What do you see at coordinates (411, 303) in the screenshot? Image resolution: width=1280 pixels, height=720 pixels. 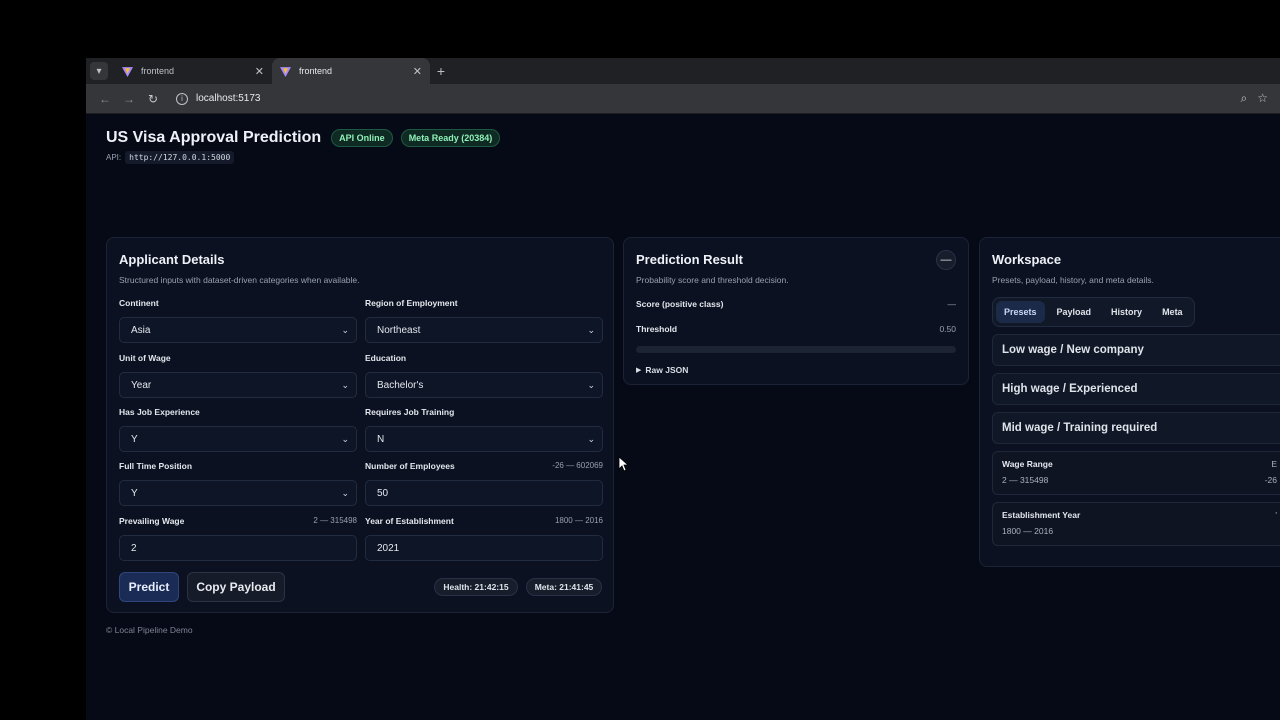 I see `field-label: Region of Employment` at bounding box center [411, 303].